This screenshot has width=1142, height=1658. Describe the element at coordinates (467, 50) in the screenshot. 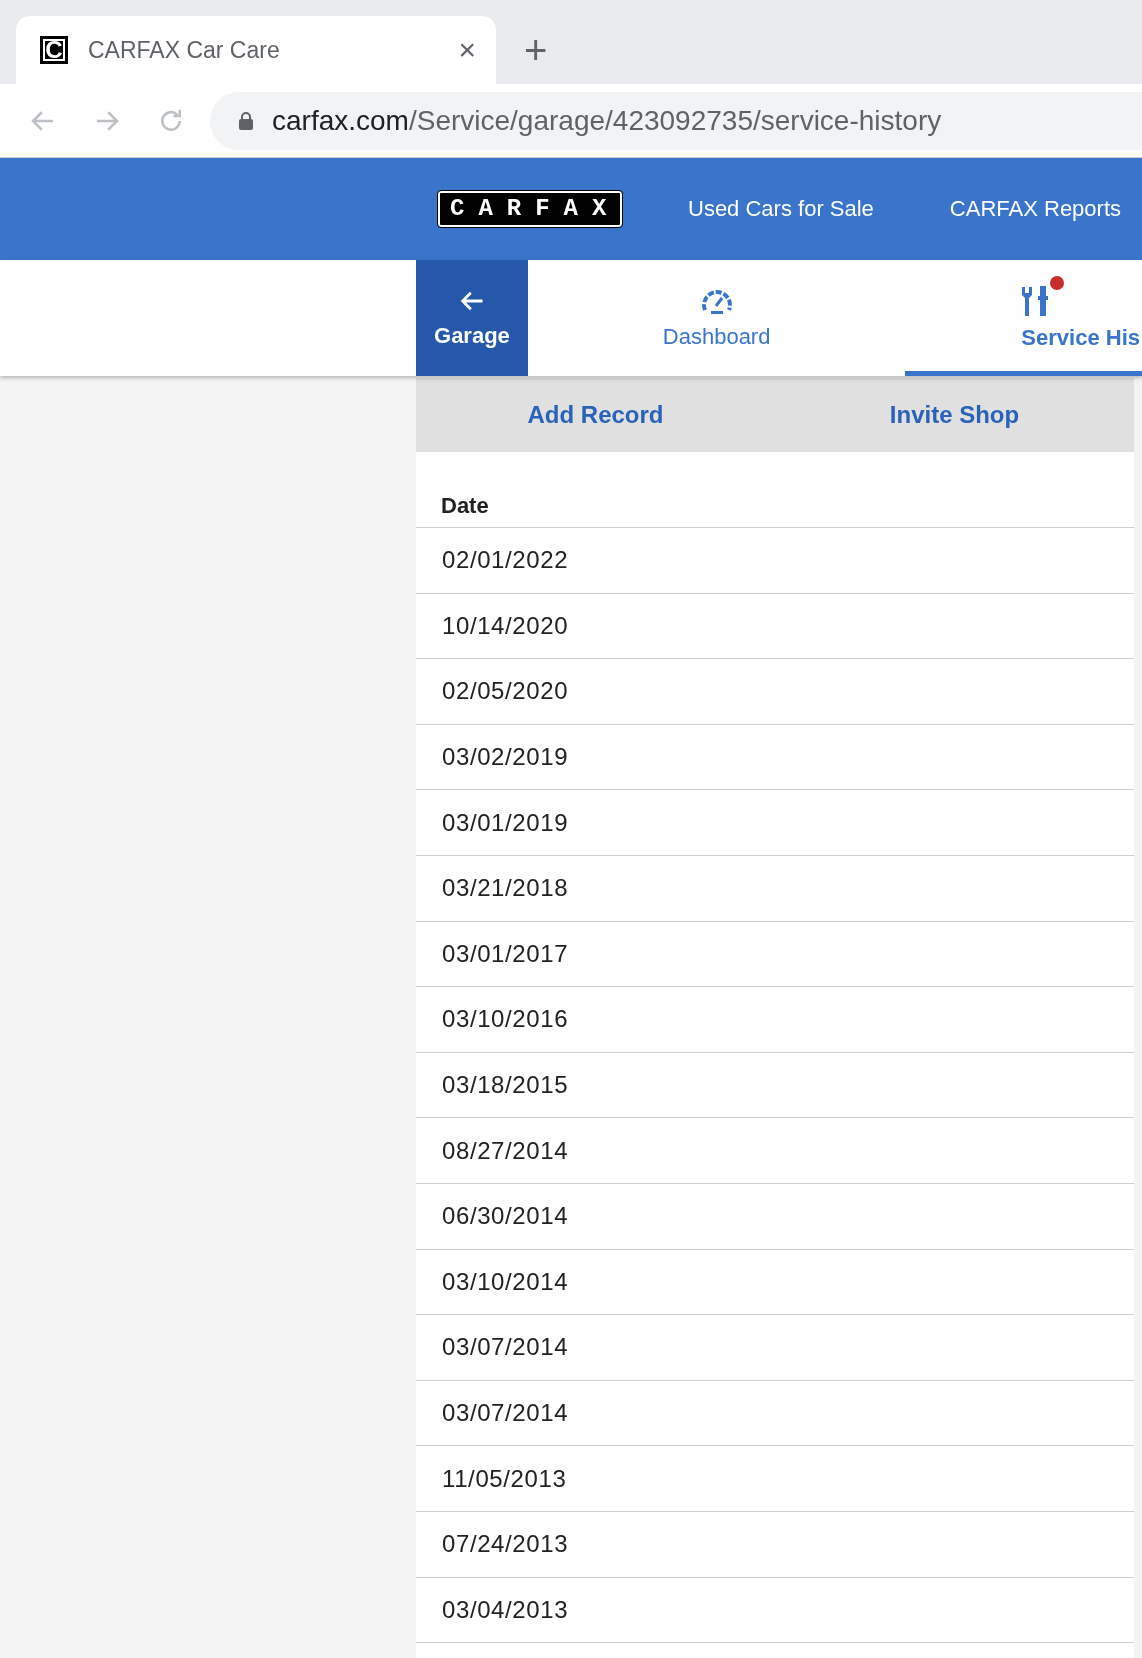

I see `close-tab-button: ×` at that location.